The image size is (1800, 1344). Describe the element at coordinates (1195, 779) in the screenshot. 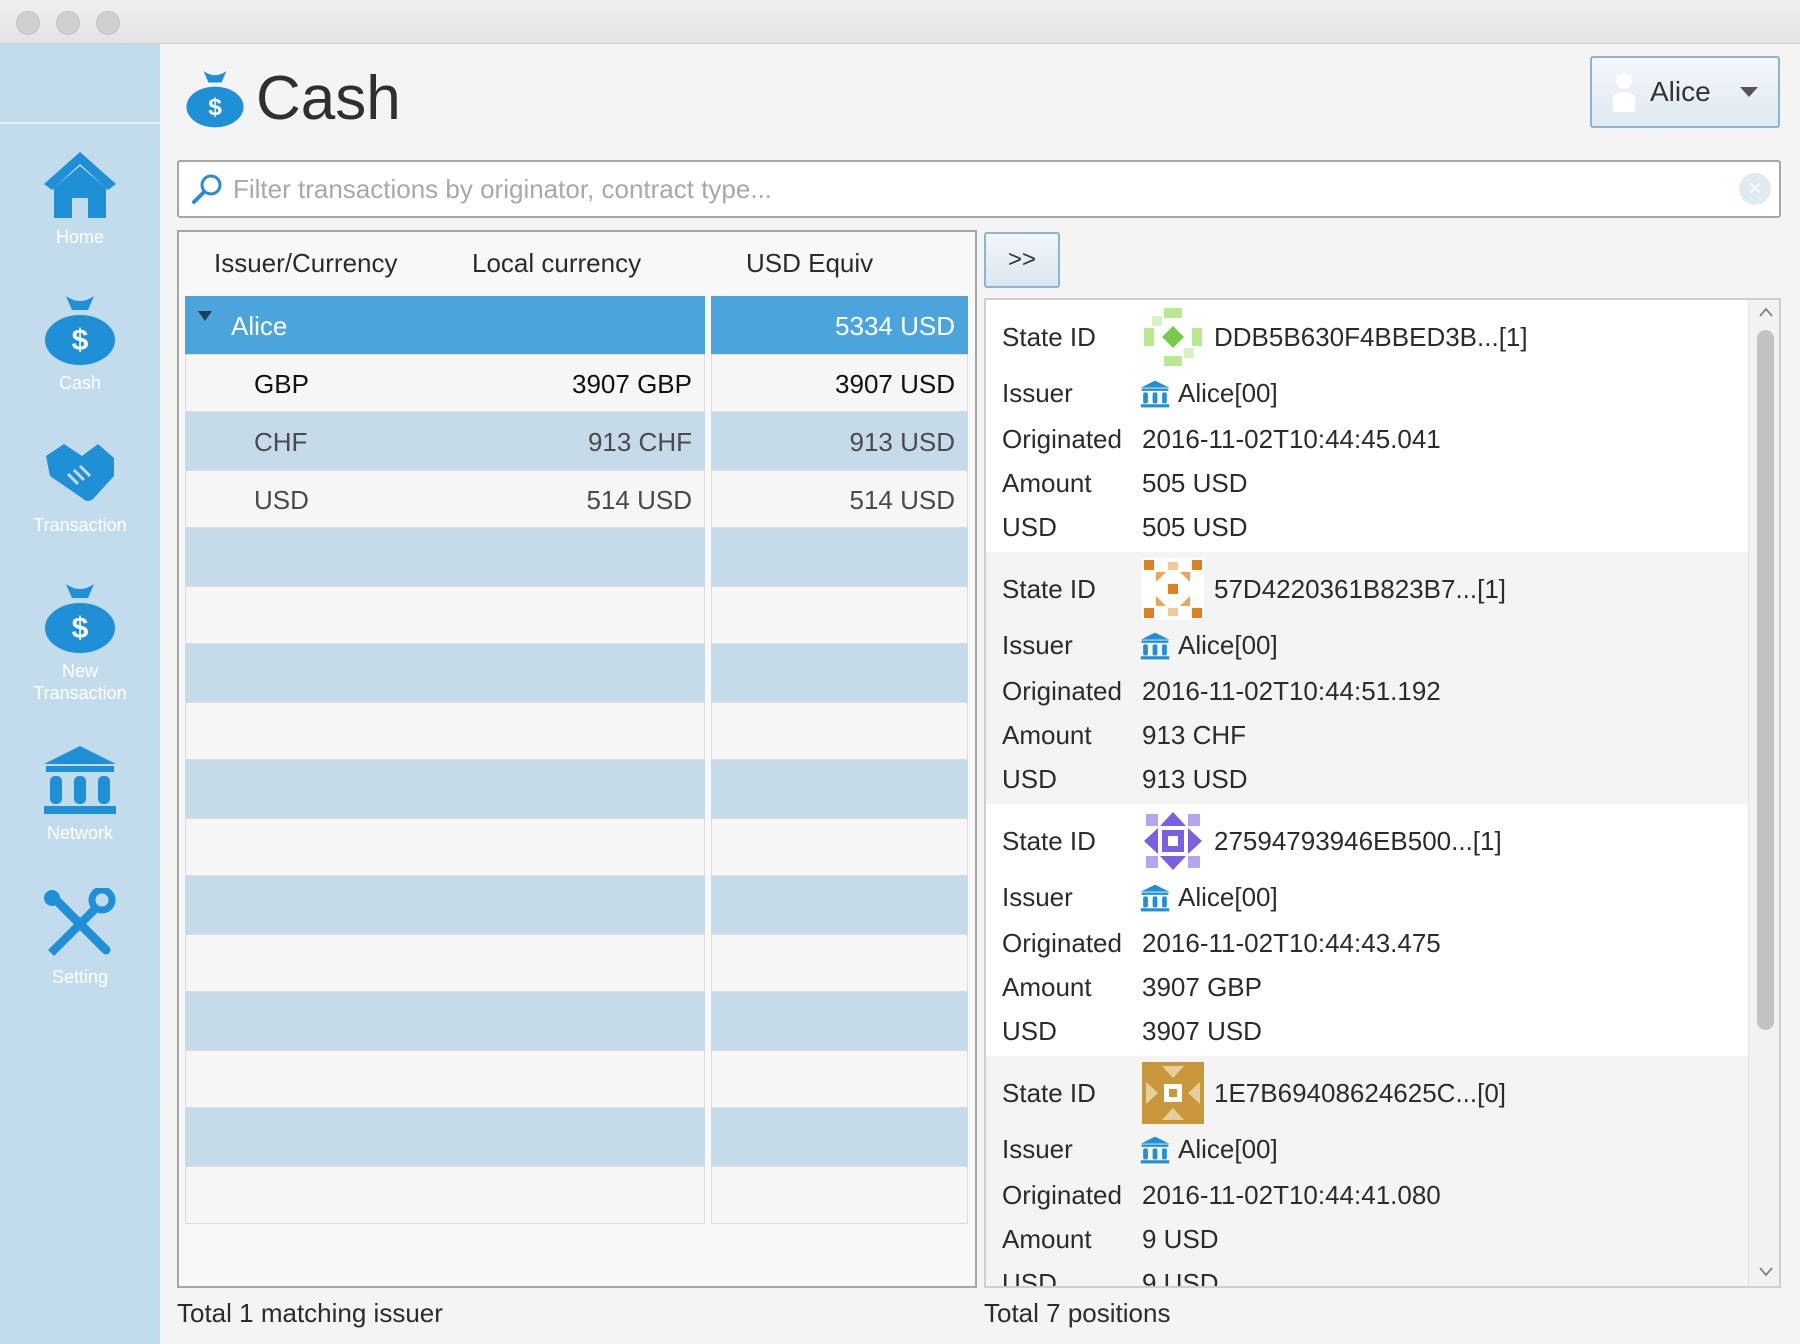

I see `usd-value: 913 USD` at that location.